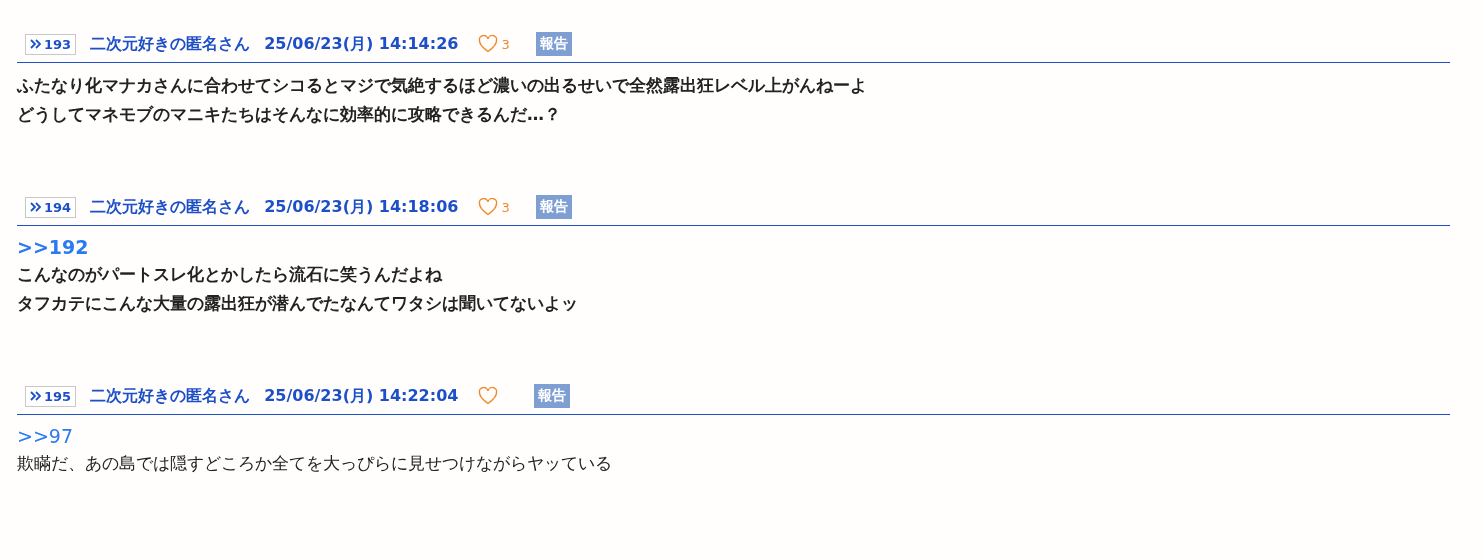 This screenshot has width=1483, height=560. What do you see at coordinates (361, 396) in the screenshot?
I see `post-date: 25/06/23(月) 14:22:04` at bounding box center [361, 396].